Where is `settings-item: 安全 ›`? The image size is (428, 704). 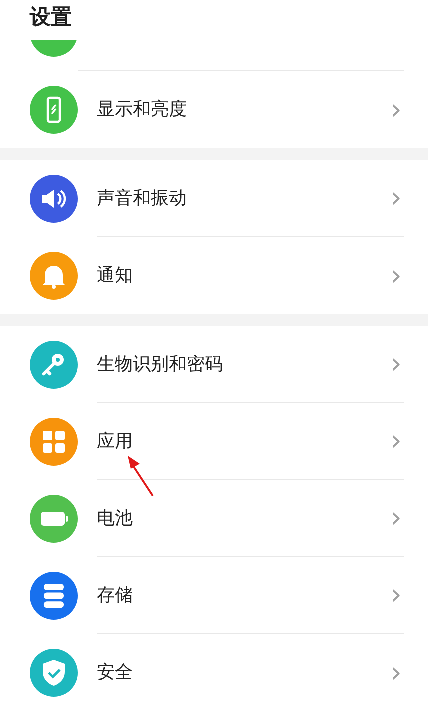 settings-item: 安全 › is located at coordinates (214, 669).